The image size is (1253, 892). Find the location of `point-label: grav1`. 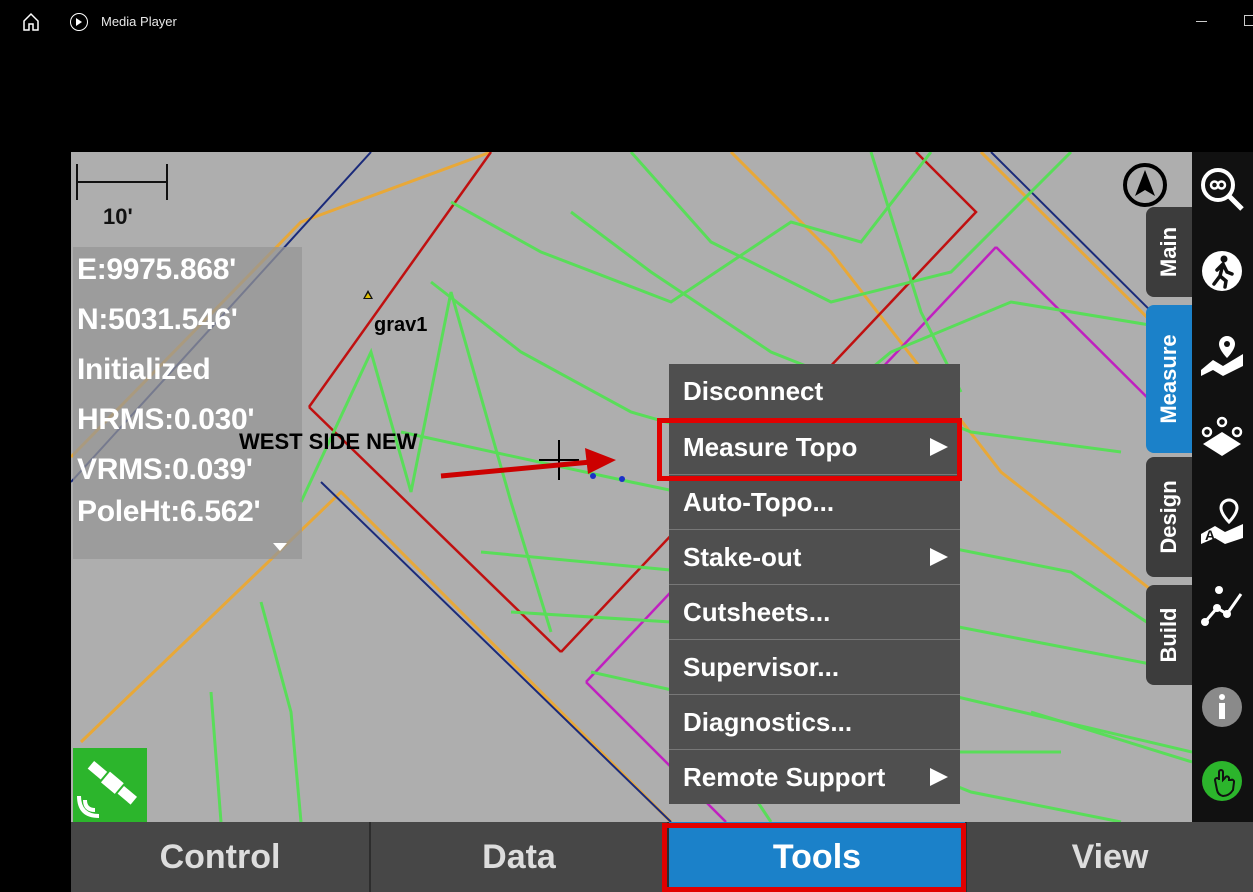

point-label: grav1 is located at coordinates (401, 325).